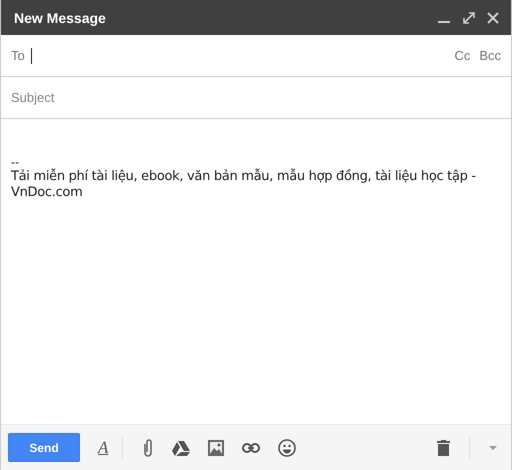  I want to click on formatting-button: A, so click(103, 448).